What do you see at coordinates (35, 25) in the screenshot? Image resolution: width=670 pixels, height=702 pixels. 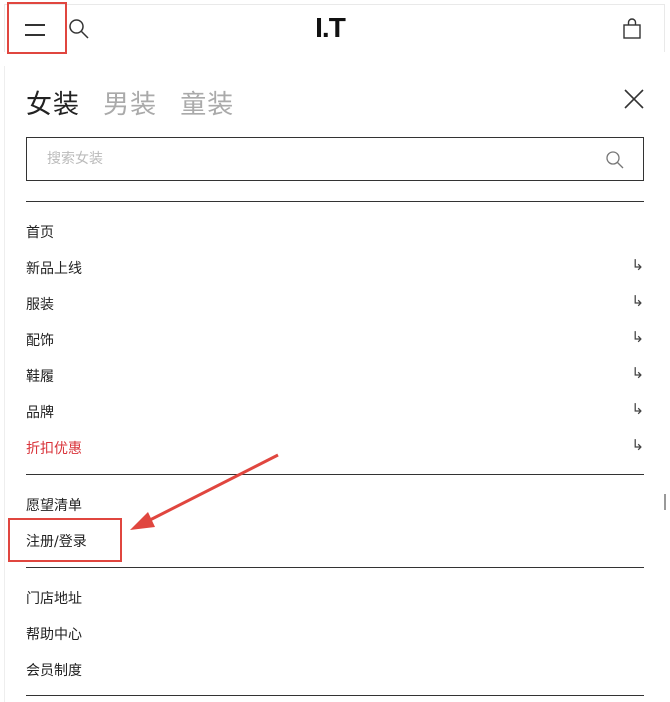 I see `hamburger-menu-icon` at bounding box center [35, 25].